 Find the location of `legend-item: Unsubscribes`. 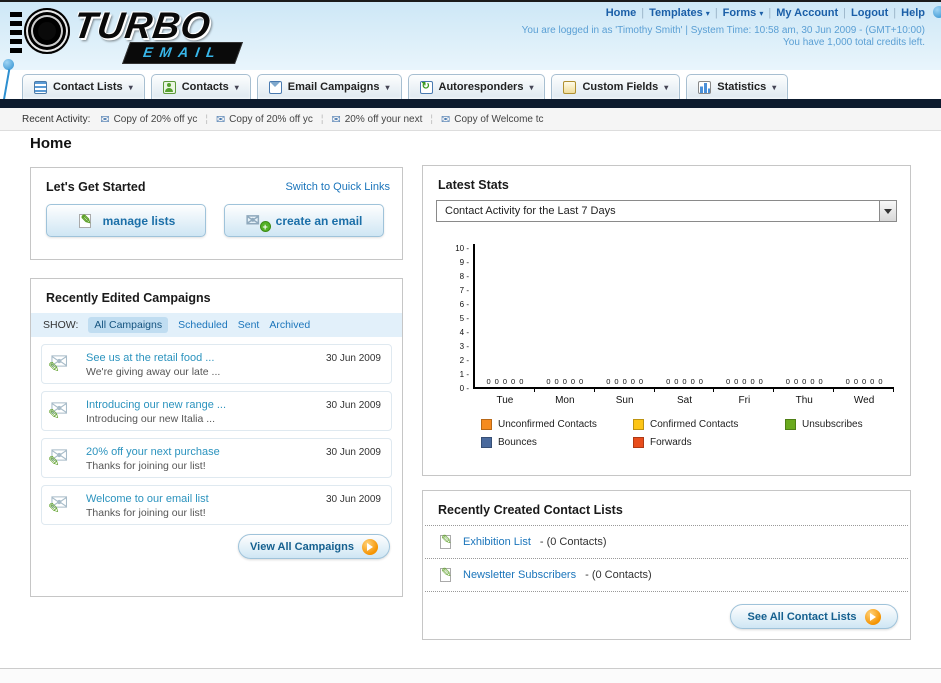

legend-item: Unsubscribes is located at coordinates (861, 424).